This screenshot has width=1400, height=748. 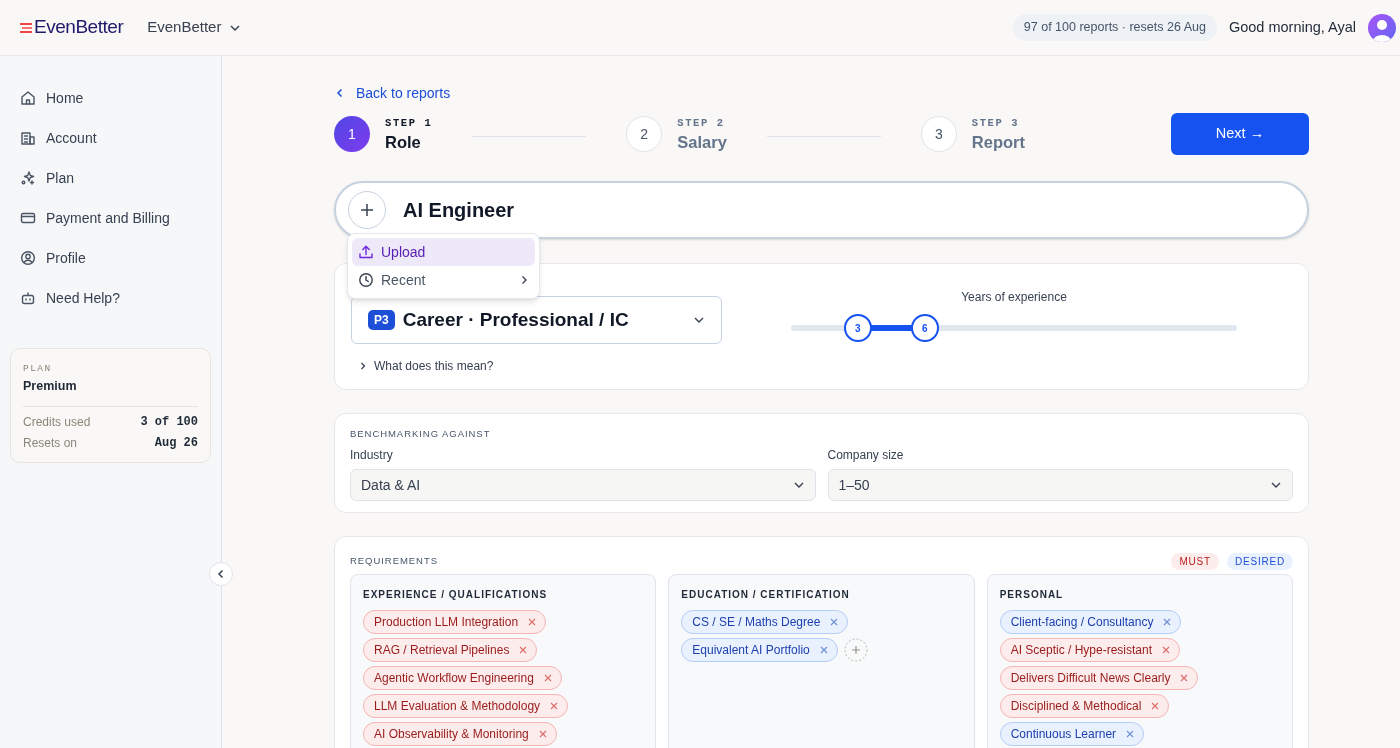 I want to click on step-tab: 2 STEP 2 Salary, so click(x=676, y=134).